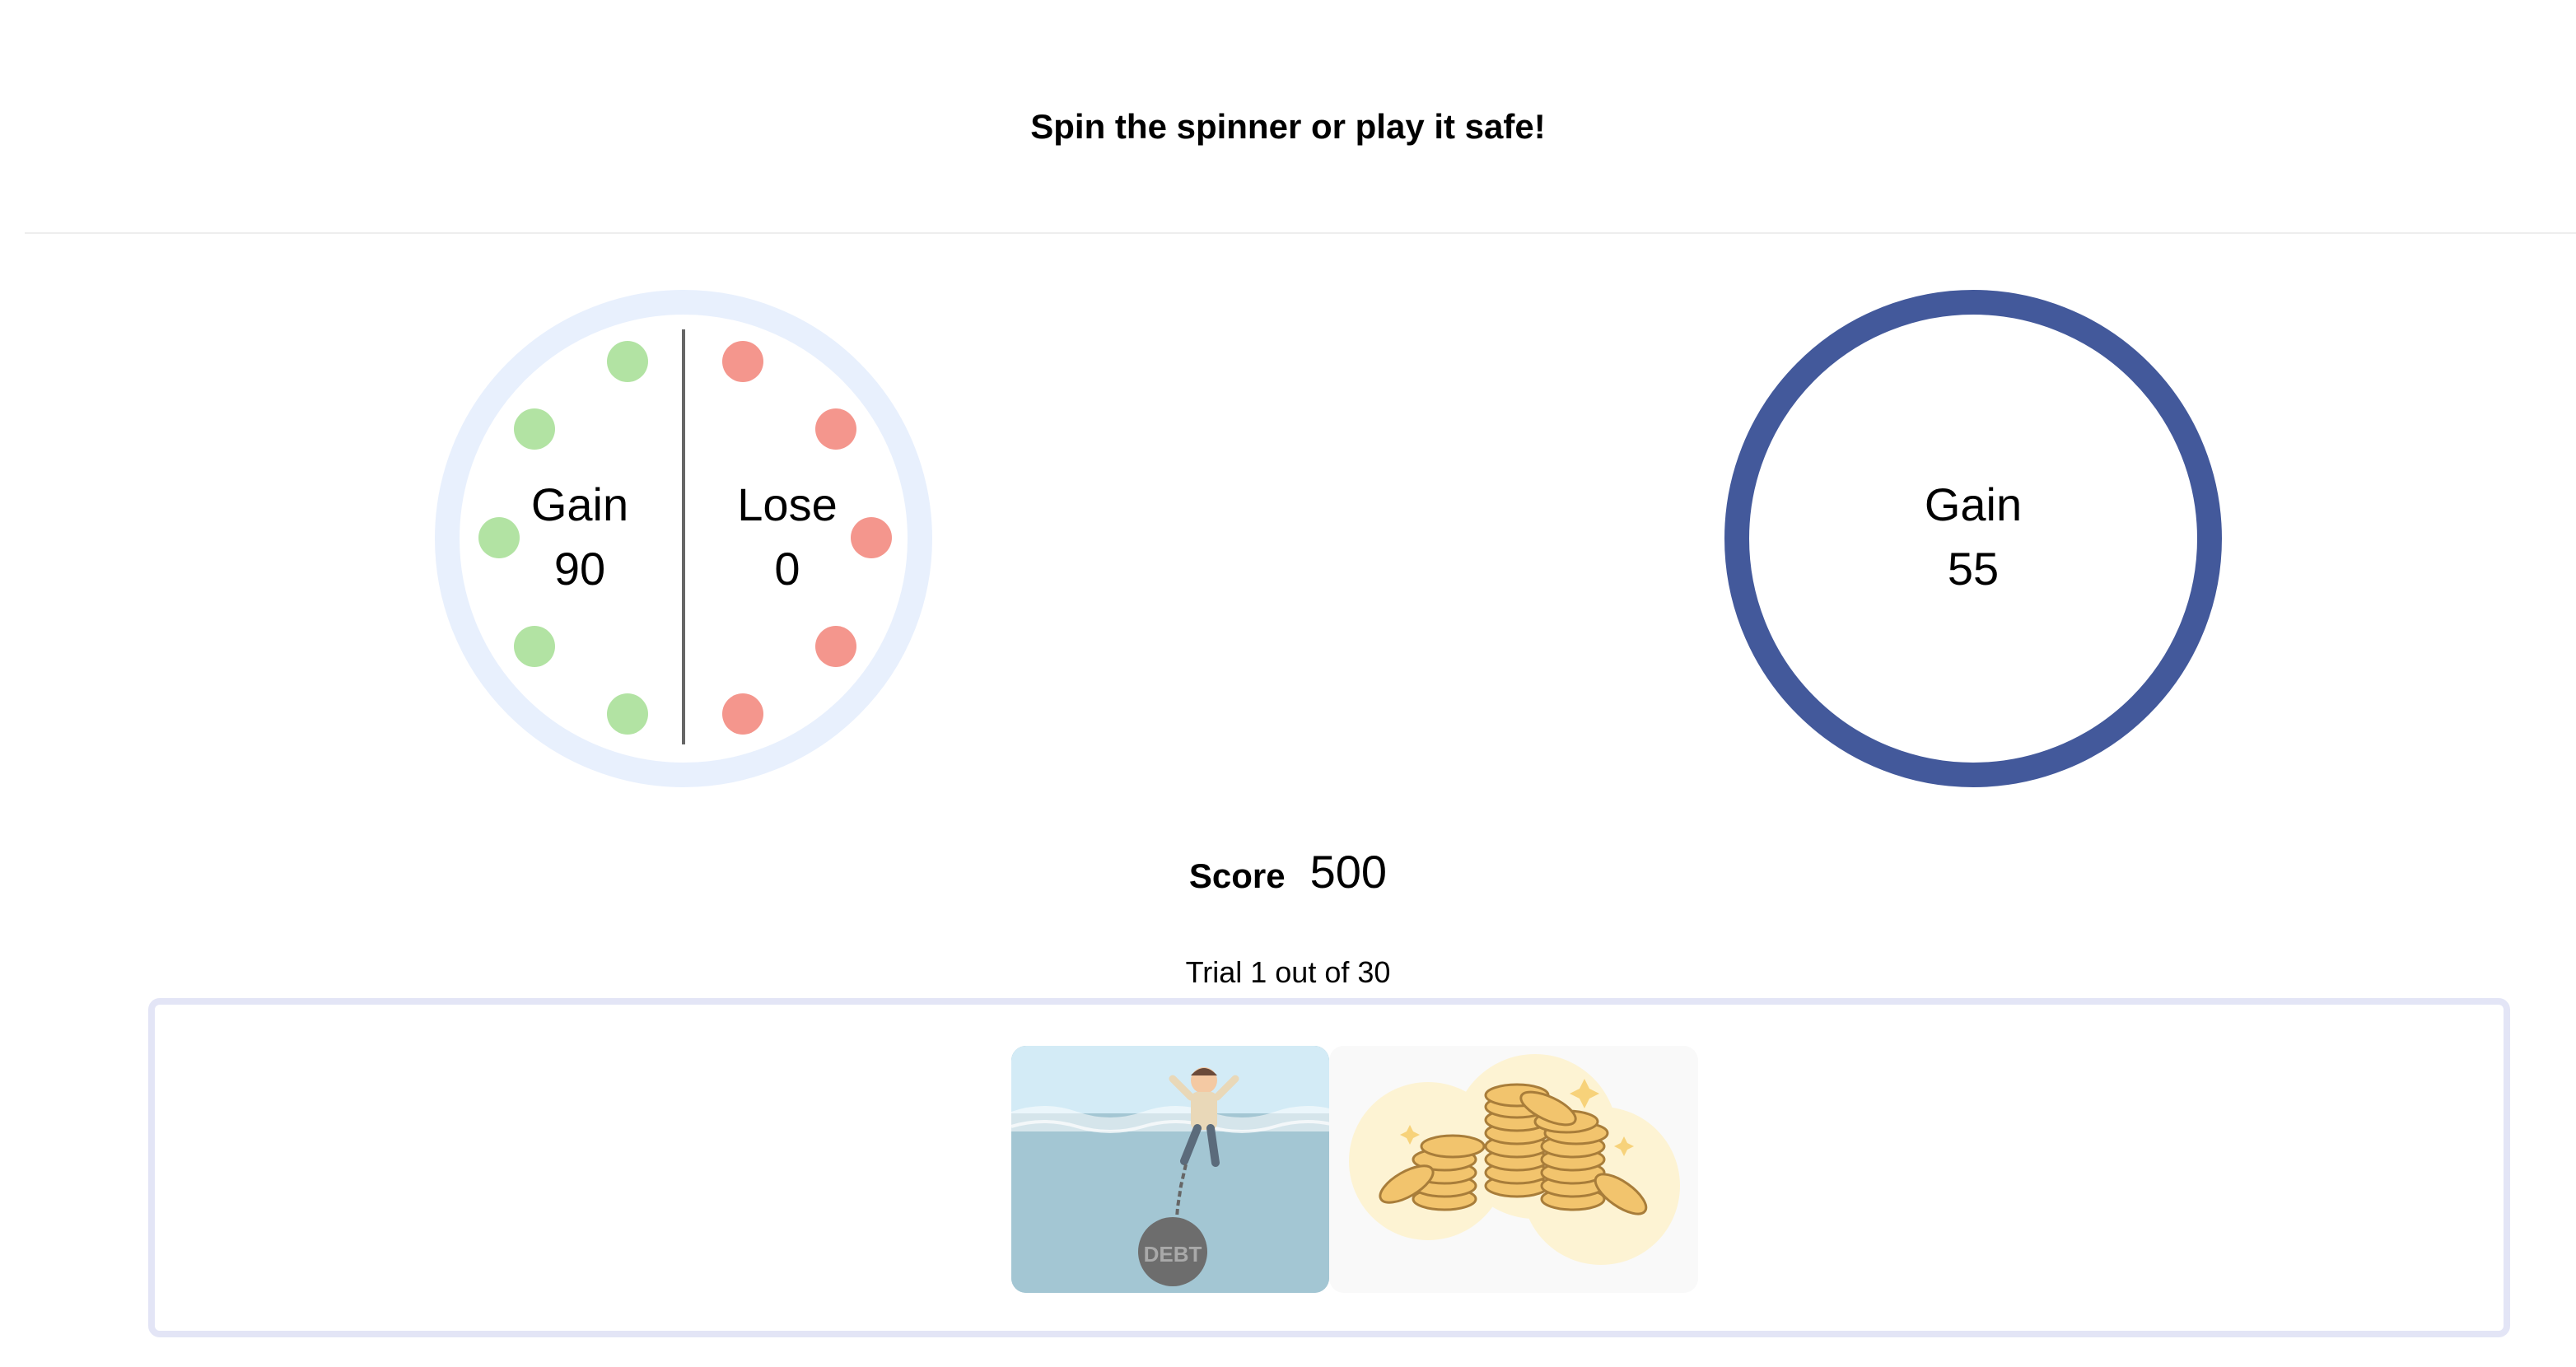 This screenshot has height=1367, width=2576. Describe the element at coordinates (579, 504) in the screenshot. I see `gain-label: Gain` at that location.